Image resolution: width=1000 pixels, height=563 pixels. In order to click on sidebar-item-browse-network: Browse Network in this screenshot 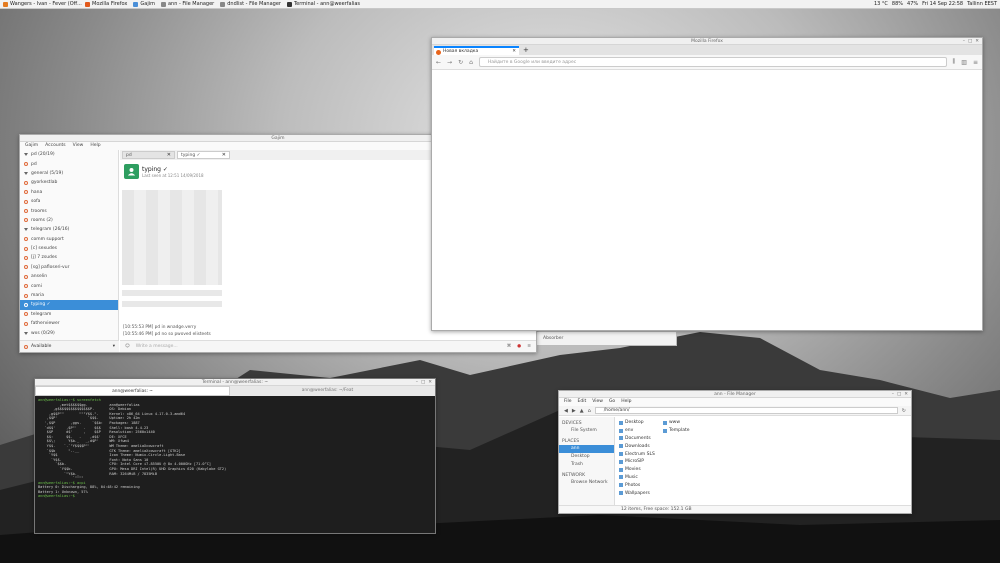, I will do `click(586, 483)`.